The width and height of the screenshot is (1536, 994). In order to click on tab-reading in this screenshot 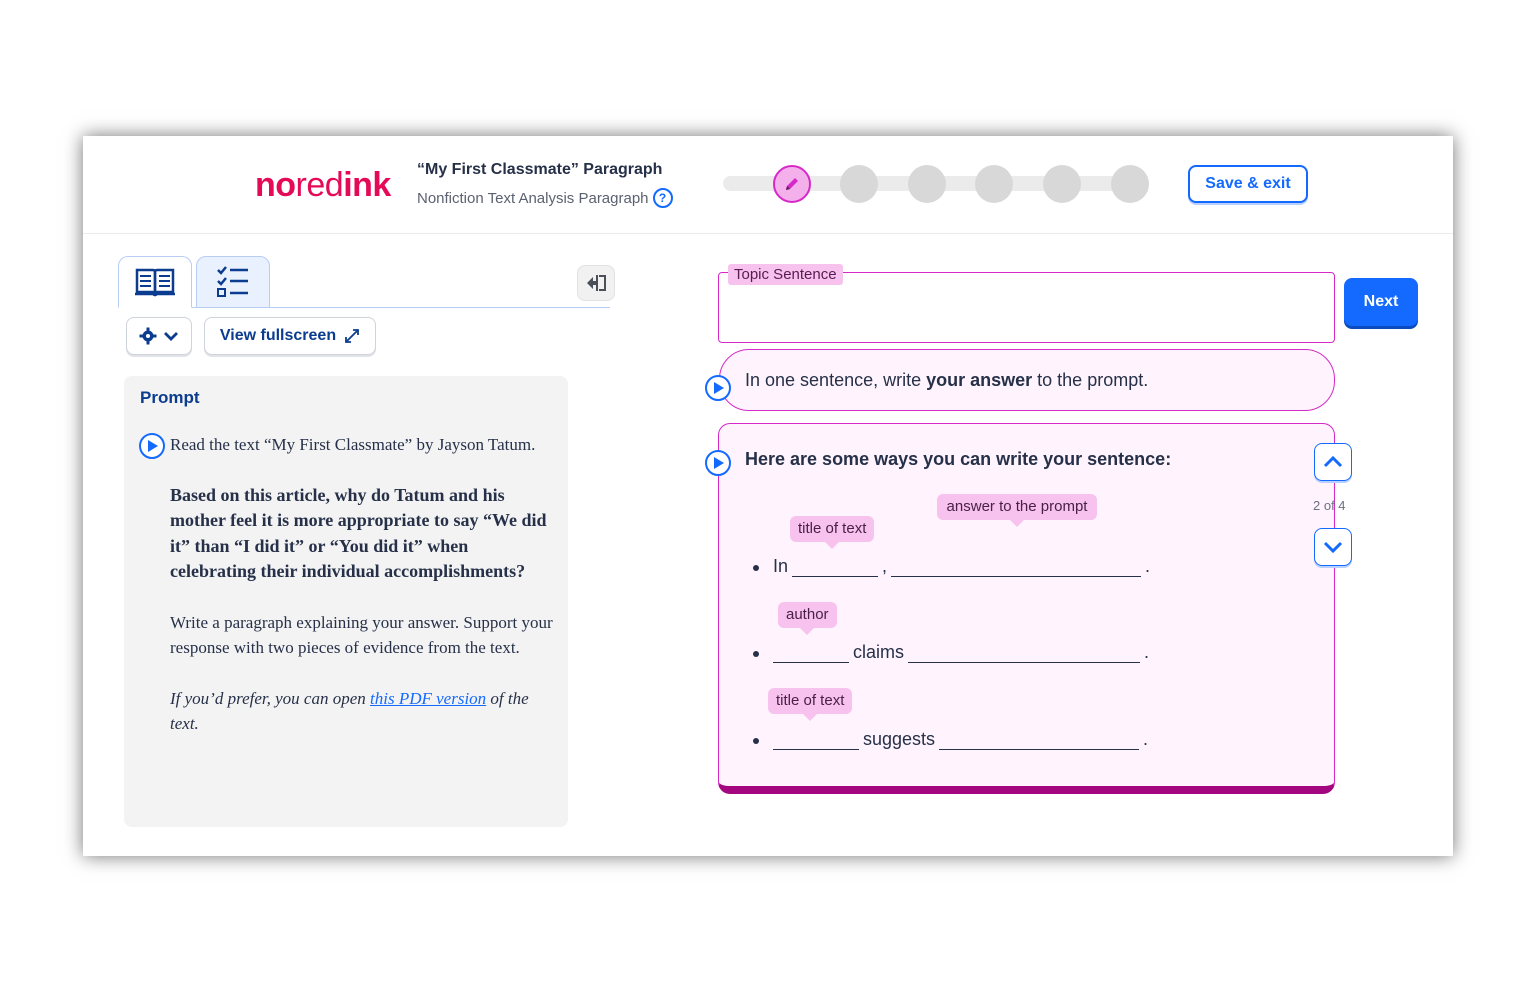, I will do `click(155, 282)`.